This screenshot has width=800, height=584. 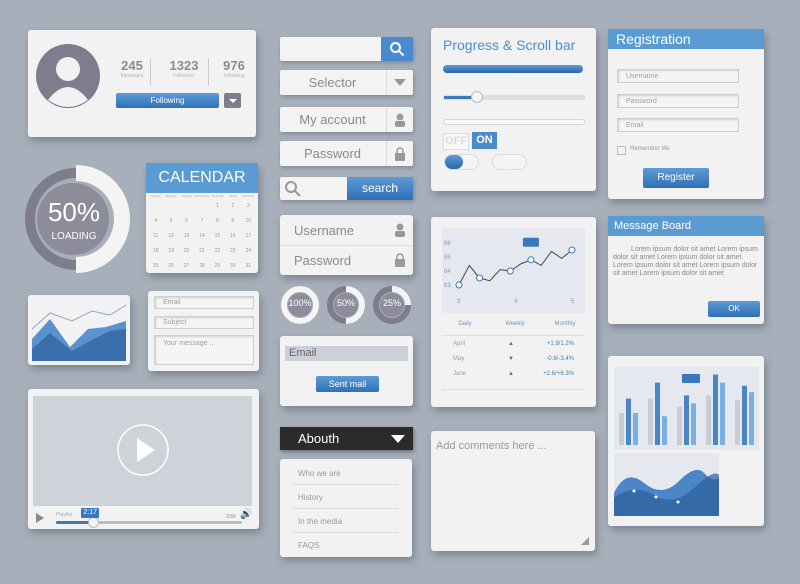 I want to click on login-password-field: Password, so click(x=346, y=260).